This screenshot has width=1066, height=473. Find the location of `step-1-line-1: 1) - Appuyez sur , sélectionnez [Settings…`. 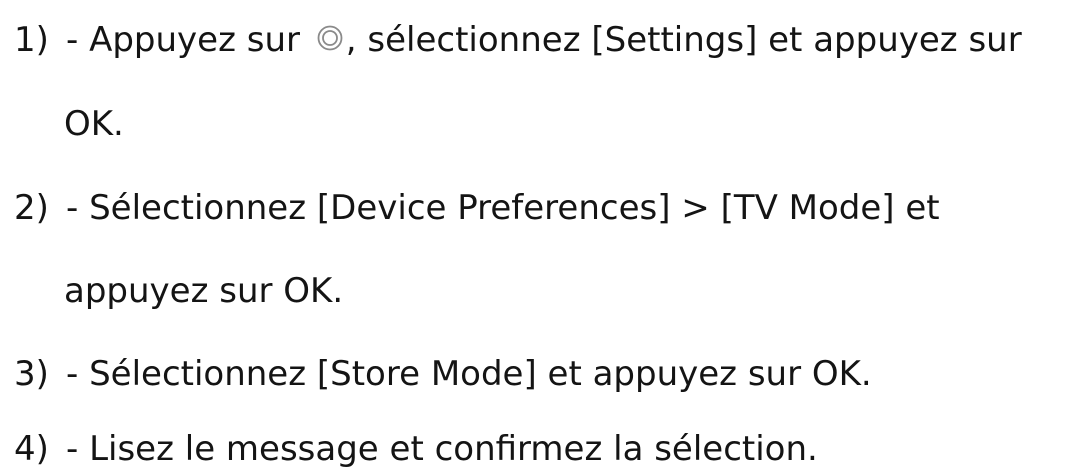

step-1-line-1: 1) - Appuyez sur , sélectionnez [Settings… is located at coordinates (511, 40).